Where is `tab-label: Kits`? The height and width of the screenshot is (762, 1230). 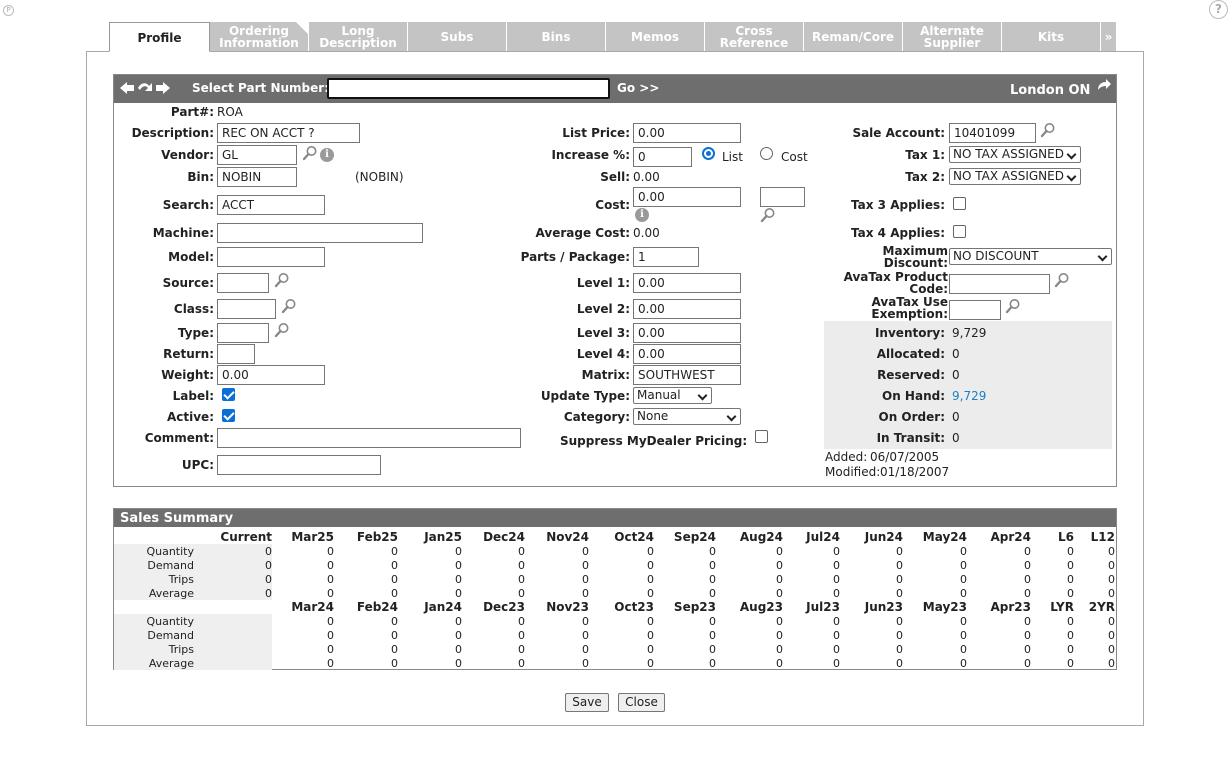
tab-label: Kits is located at coordinates (1051, 37).